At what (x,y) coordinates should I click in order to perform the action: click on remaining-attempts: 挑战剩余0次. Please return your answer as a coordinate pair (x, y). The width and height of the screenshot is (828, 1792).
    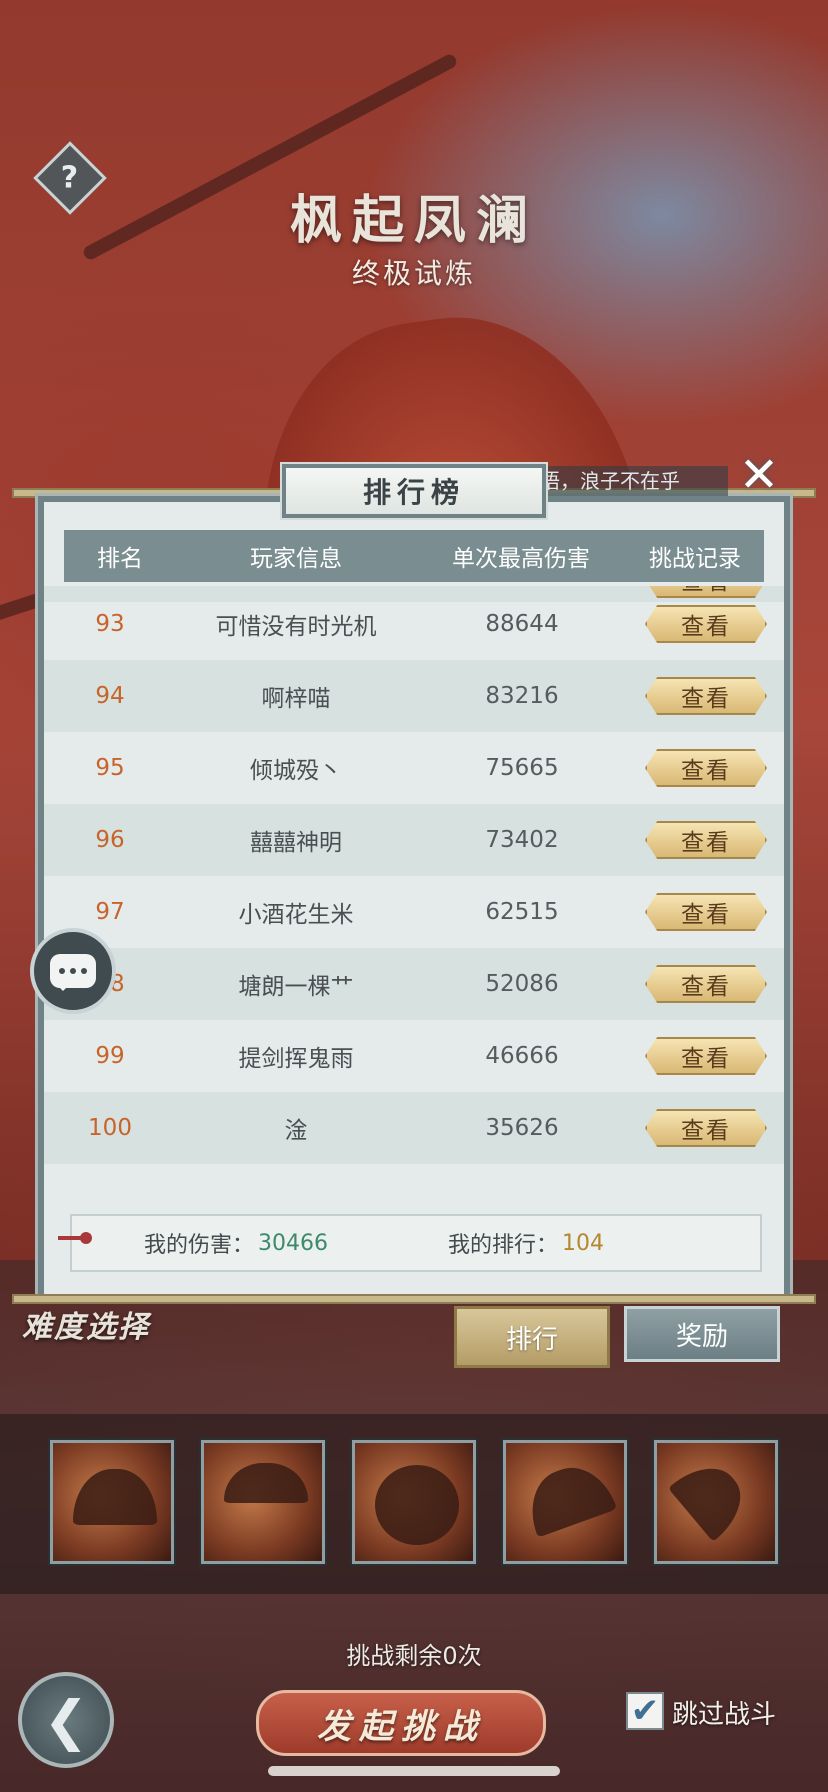
    Looking at the image, I should click on (414, 1656).